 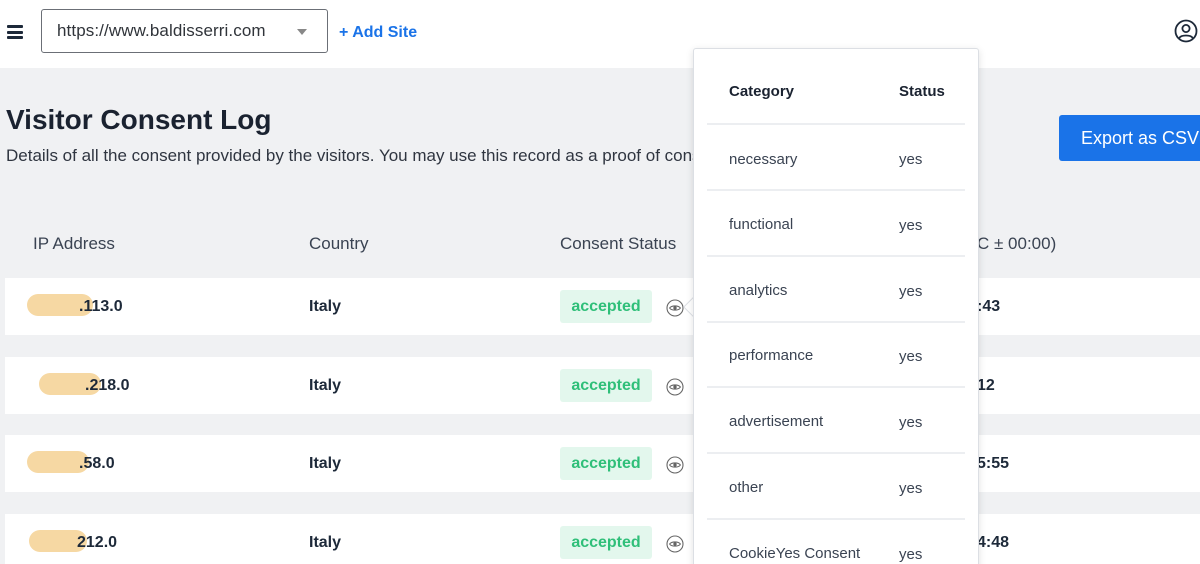 What do you see at coordinates (762, 91) in the screenshot?
I see `popup-header-category: Category` at bounding box center [762, 91].